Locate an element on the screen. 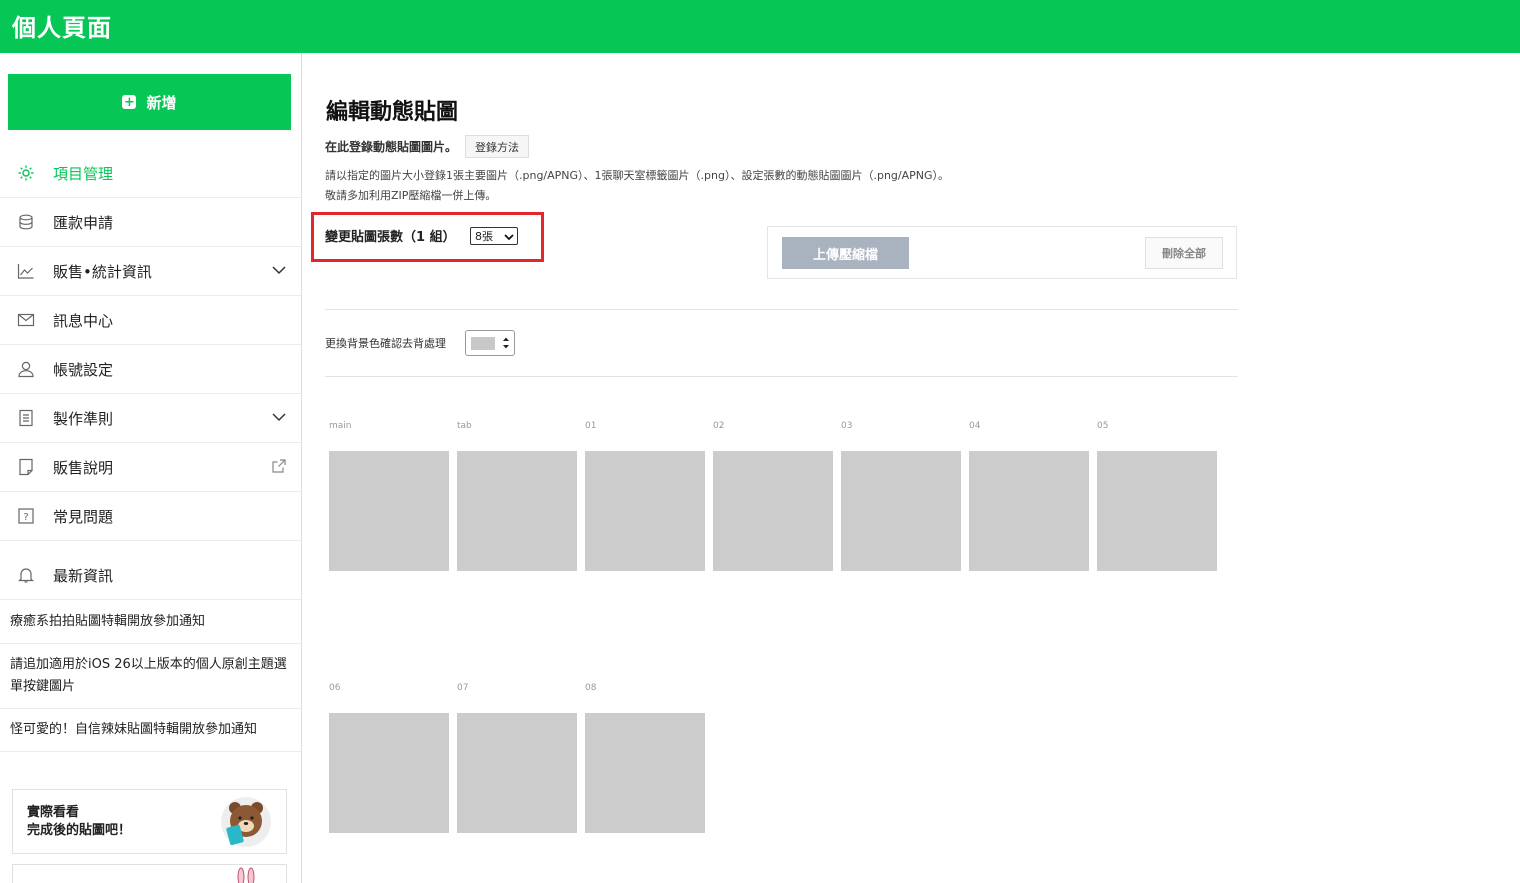 This screenshot has height=883, width=1520. background-color-label: 更換背景色確認去背處理 is located at coordinates (385, 343).